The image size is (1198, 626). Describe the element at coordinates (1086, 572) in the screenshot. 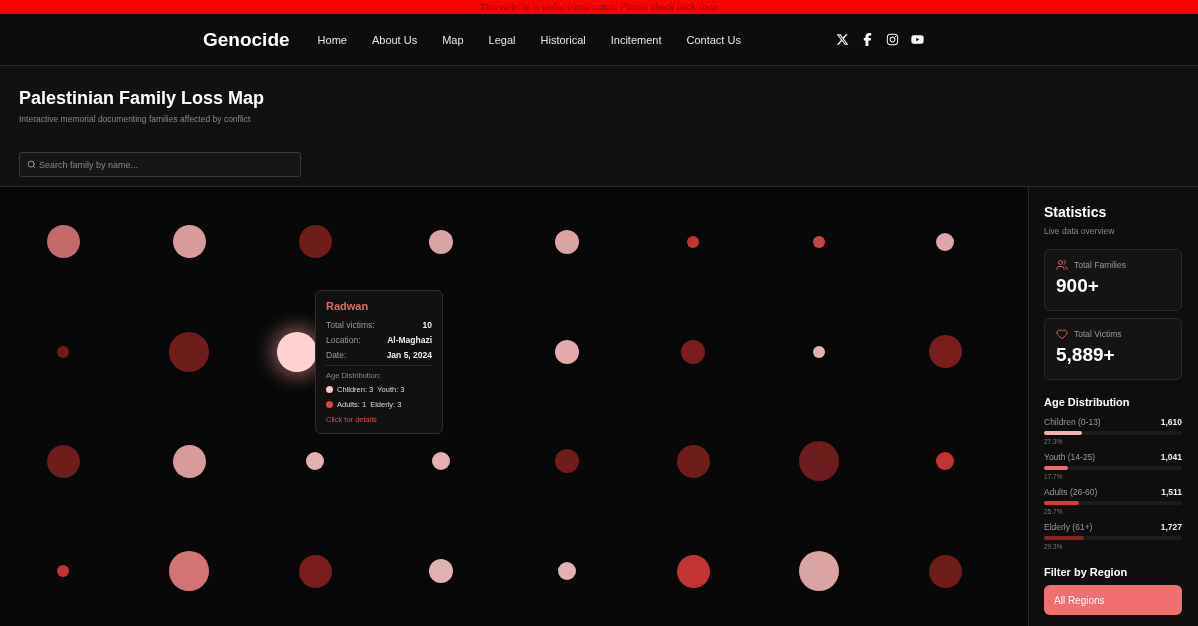

I see `section-title: Filter by Region` at that location.